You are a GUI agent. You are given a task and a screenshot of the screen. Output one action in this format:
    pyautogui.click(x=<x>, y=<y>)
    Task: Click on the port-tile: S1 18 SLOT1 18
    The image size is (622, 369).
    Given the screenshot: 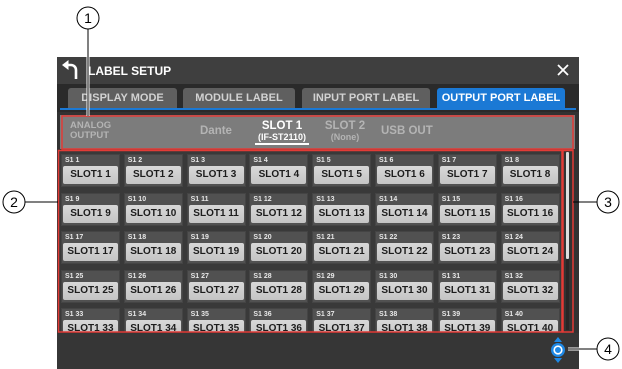 What is the action you would take?
    pyautogui.click(x=153, y=247)
    